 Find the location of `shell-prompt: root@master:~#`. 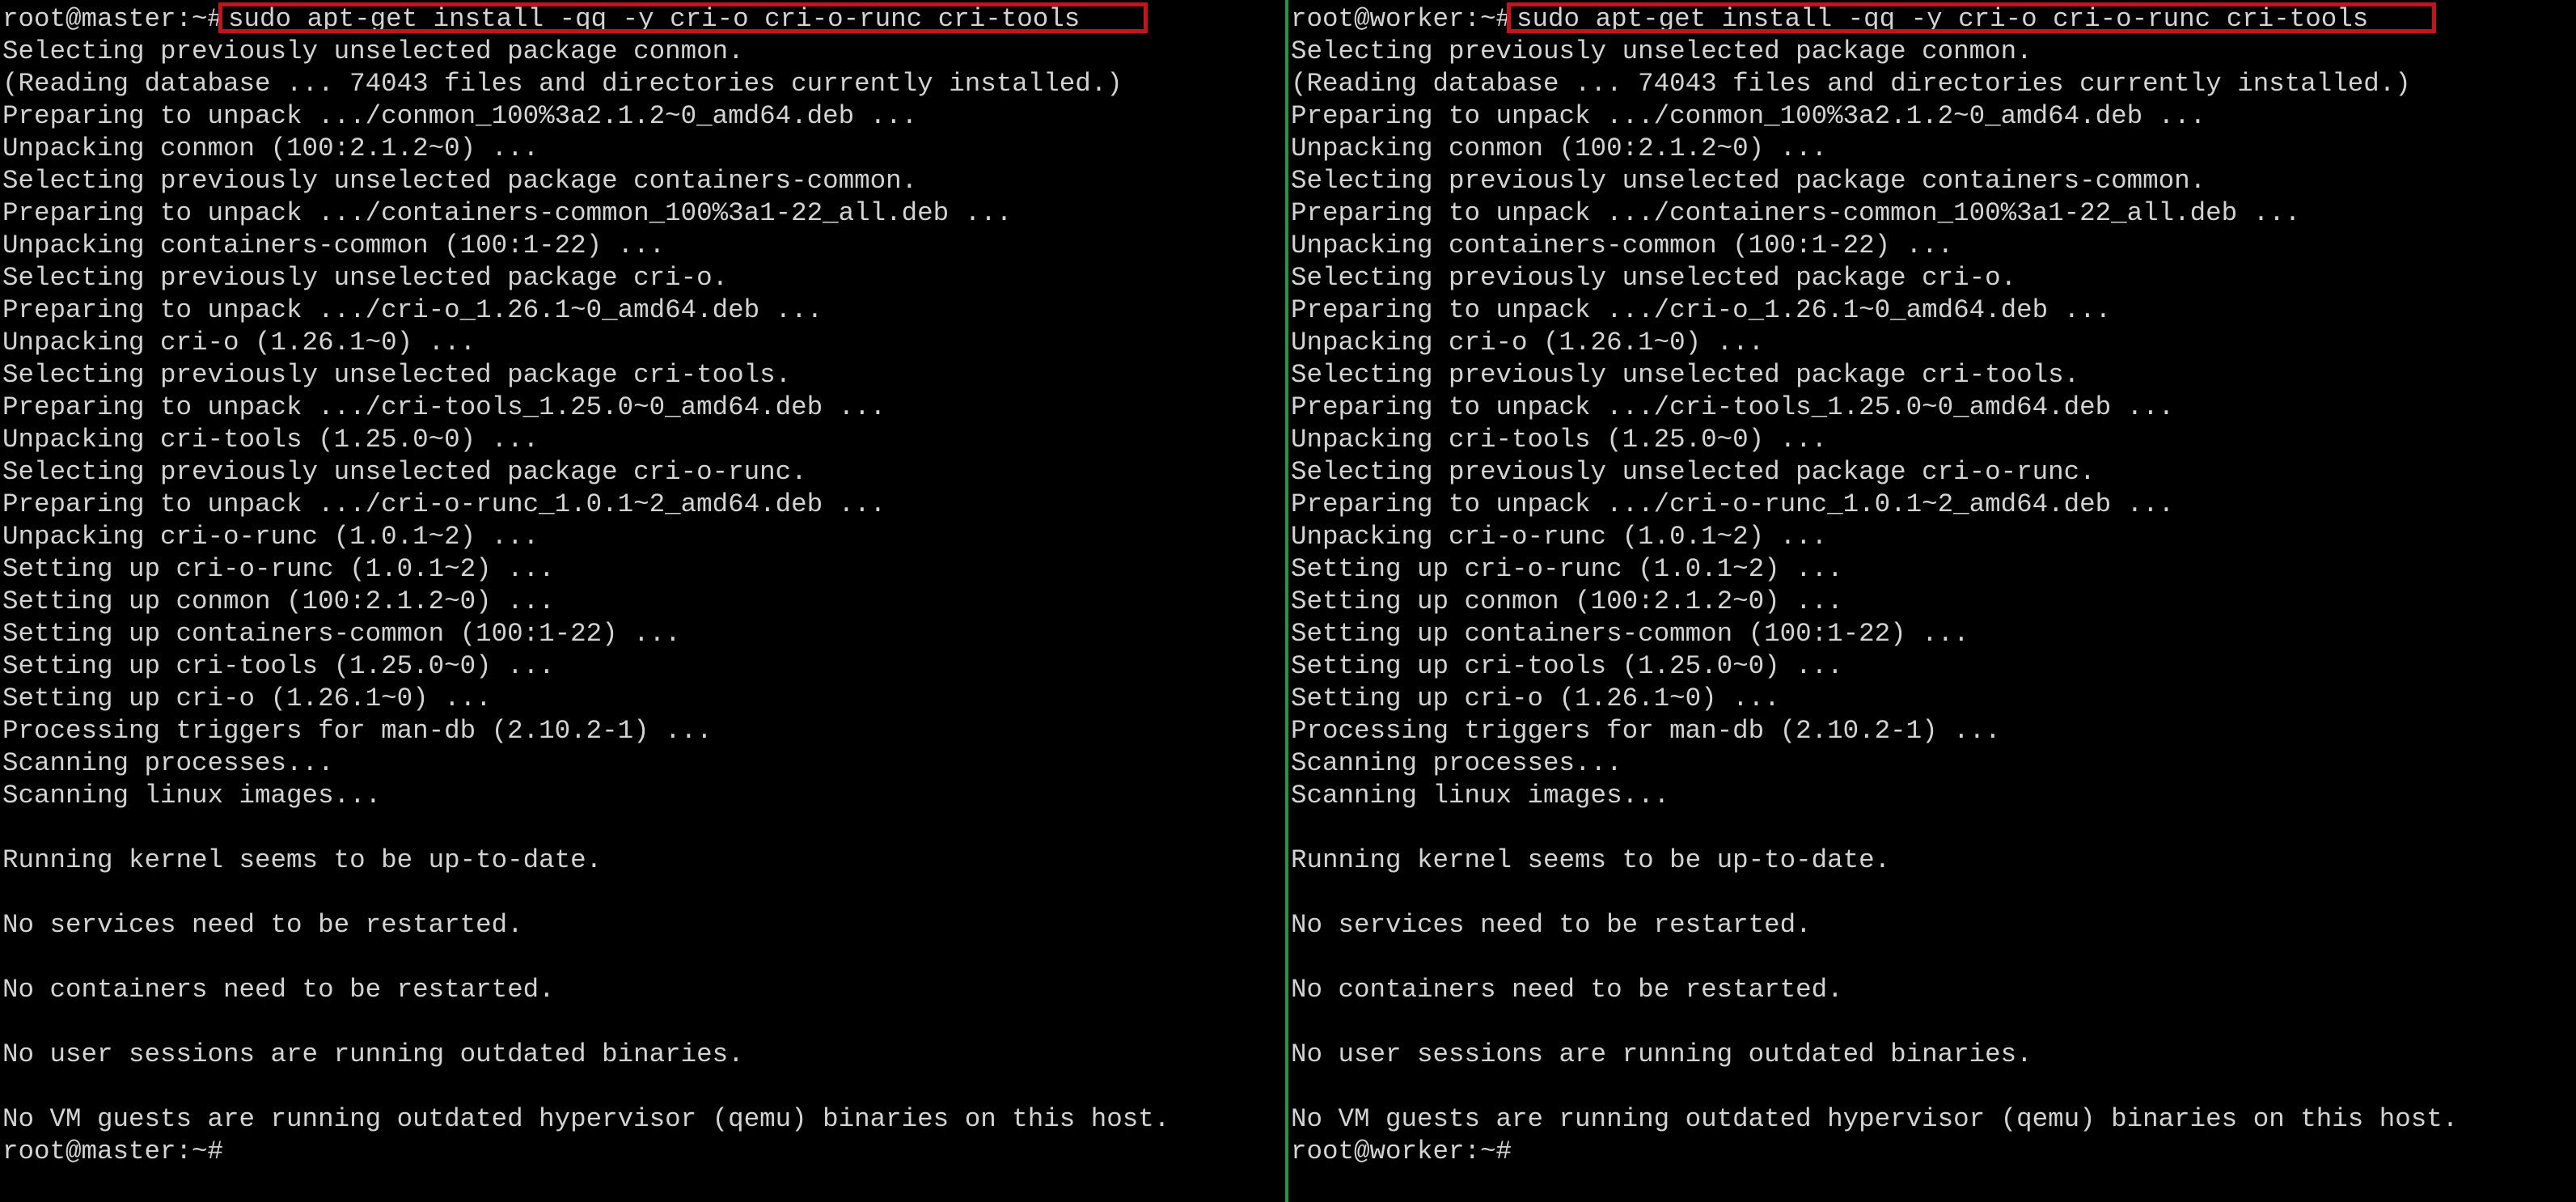

shell-prompt: root@master:~# is located at coordinates (113, 19).